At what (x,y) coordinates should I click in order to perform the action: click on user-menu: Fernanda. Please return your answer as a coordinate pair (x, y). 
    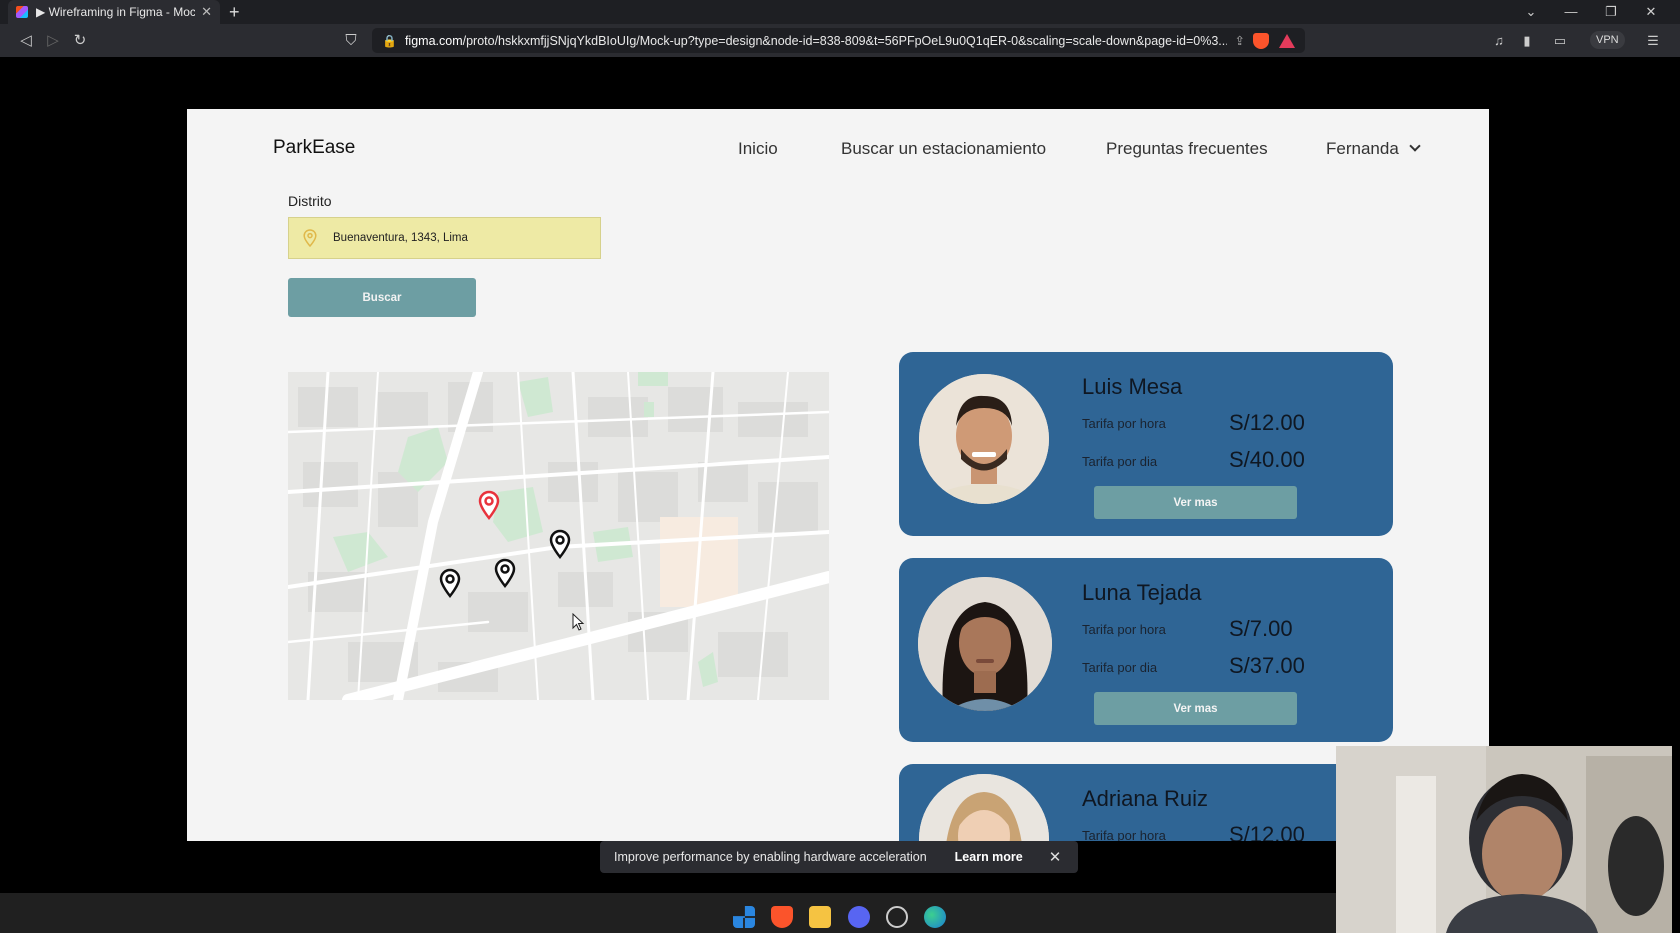
    Looking at the image, I should click on (1373, 149).